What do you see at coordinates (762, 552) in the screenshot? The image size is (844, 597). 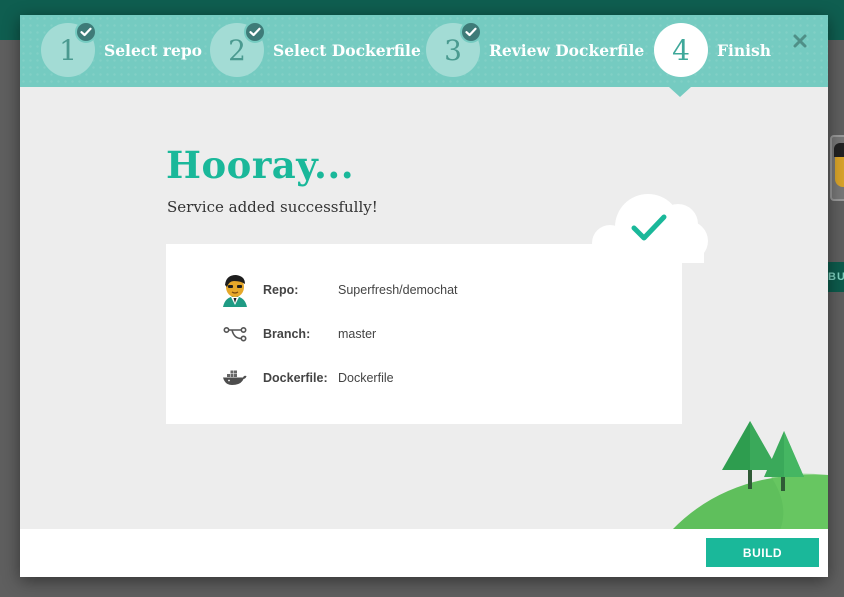 I see `build-button: BUILD` at bounding box center [762, 552].